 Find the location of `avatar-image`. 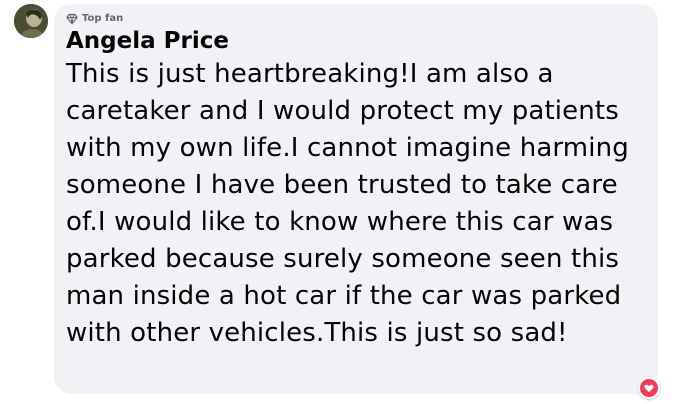

avatar-image is located at coordinates (31, 21).